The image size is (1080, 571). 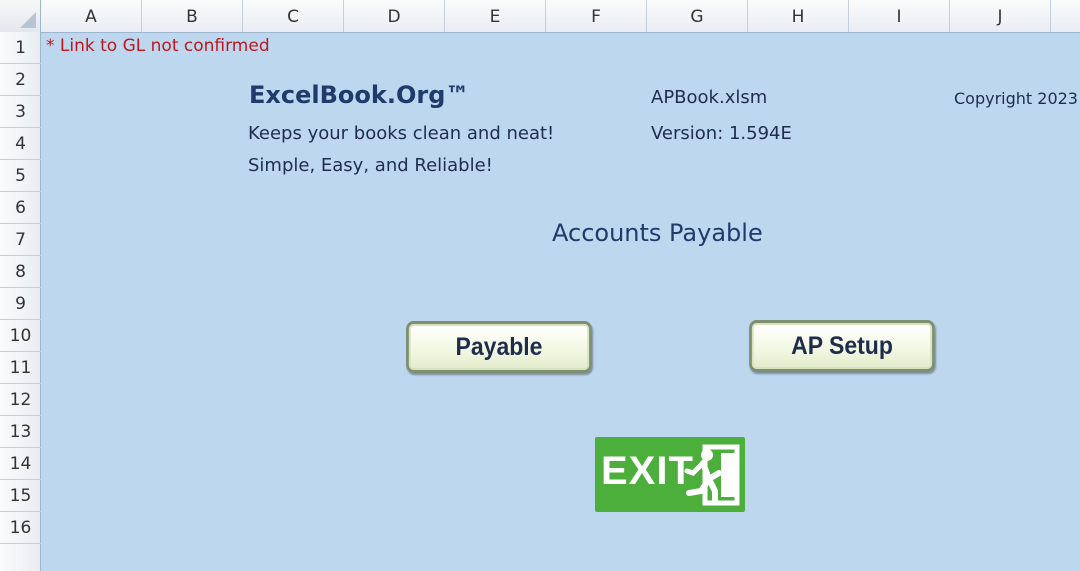 I want to click on row-header-8: 8, so click(x=20, y=272).